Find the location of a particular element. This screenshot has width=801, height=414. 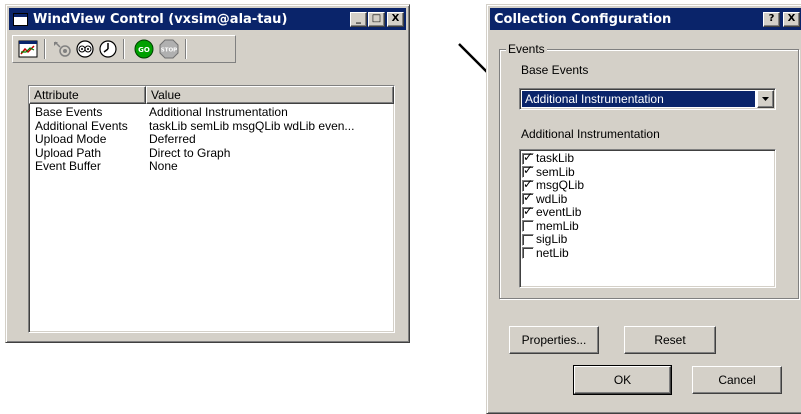

stop-icon: STOP is located at coordinates (169, 49).